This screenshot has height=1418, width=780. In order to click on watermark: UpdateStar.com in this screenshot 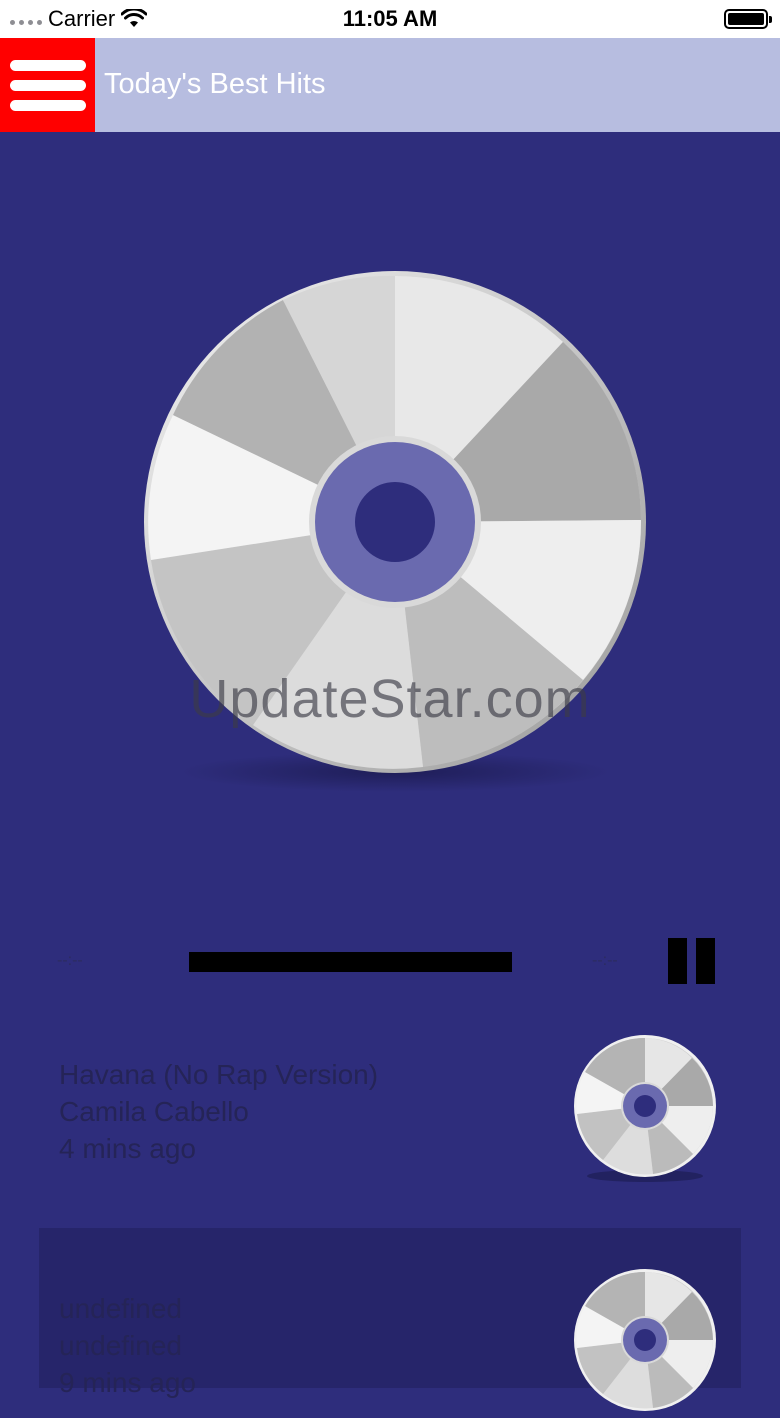, I will do `click(390, 699)`.